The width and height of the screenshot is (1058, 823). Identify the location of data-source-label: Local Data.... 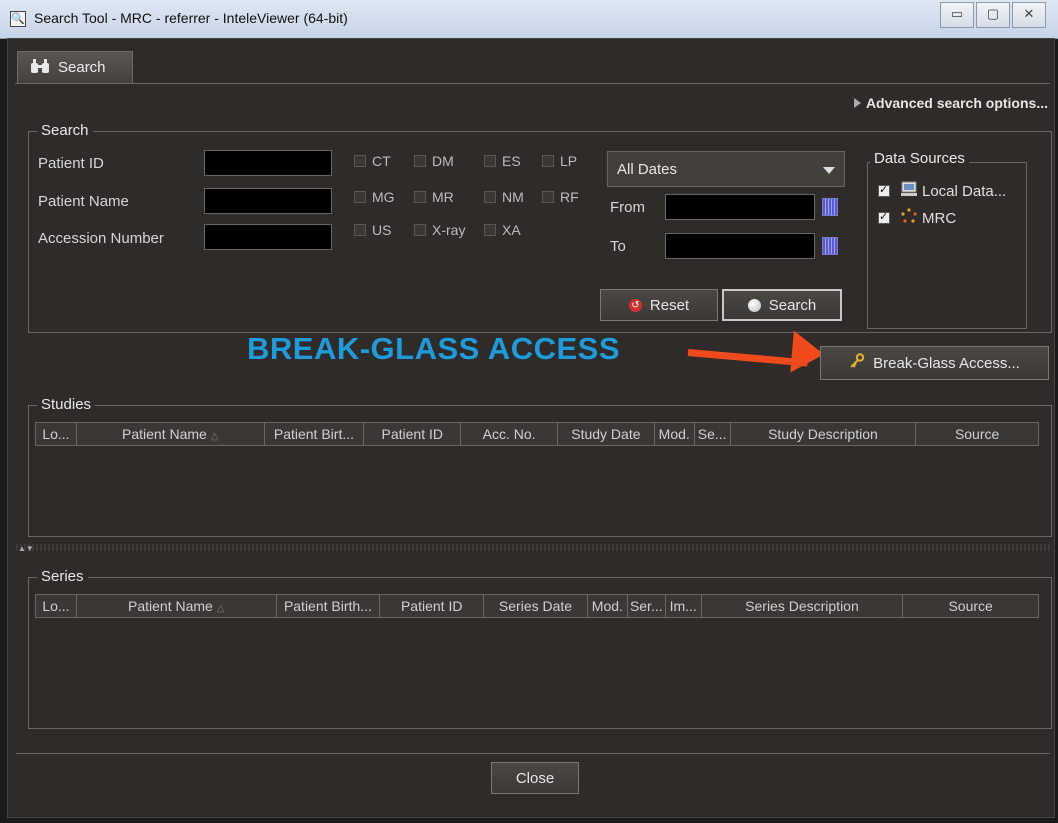
(964, 191).